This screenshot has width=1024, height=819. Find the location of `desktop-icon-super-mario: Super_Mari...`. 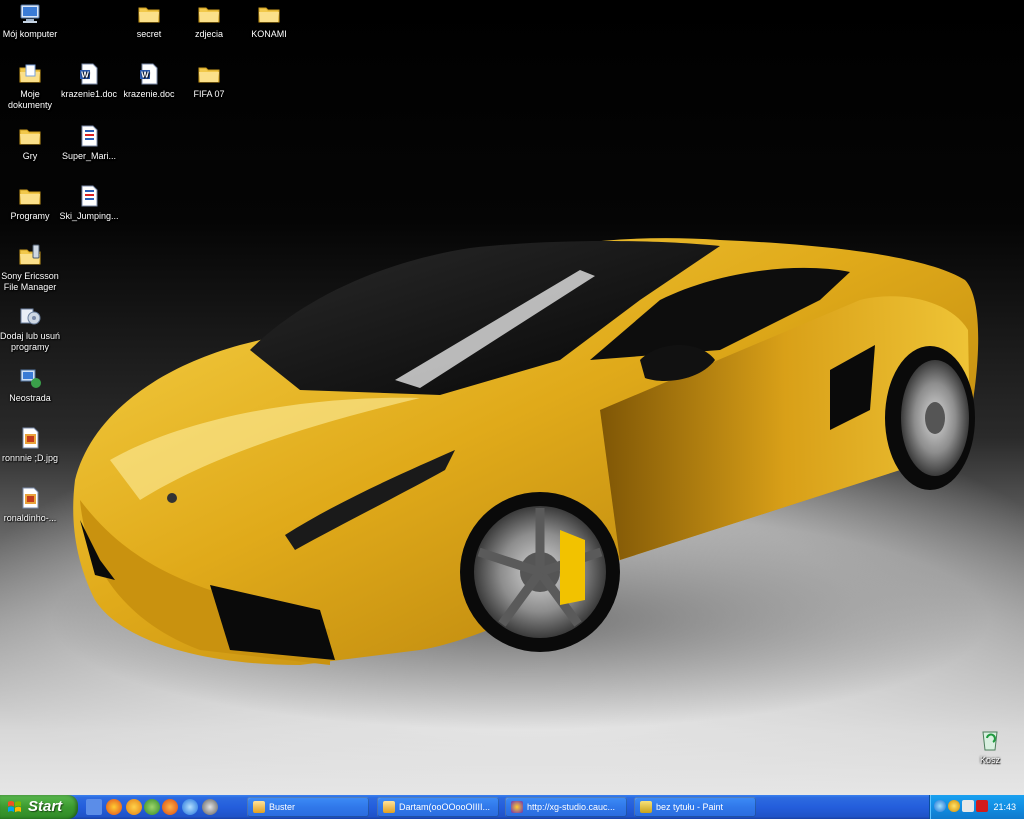

desktop-icon-super-mario: Super_Mari... is located at coordinates (89, 143).